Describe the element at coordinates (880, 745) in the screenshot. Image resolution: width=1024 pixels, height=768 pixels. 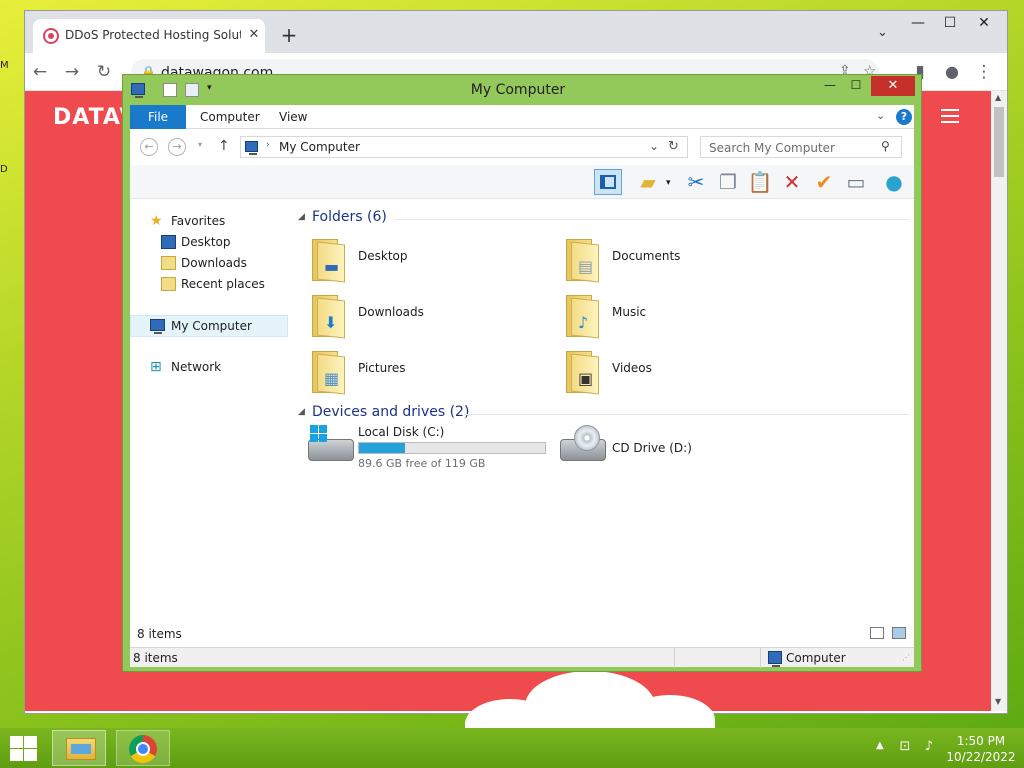
I see `show-hidden-icons-icon: ▲` at that location.